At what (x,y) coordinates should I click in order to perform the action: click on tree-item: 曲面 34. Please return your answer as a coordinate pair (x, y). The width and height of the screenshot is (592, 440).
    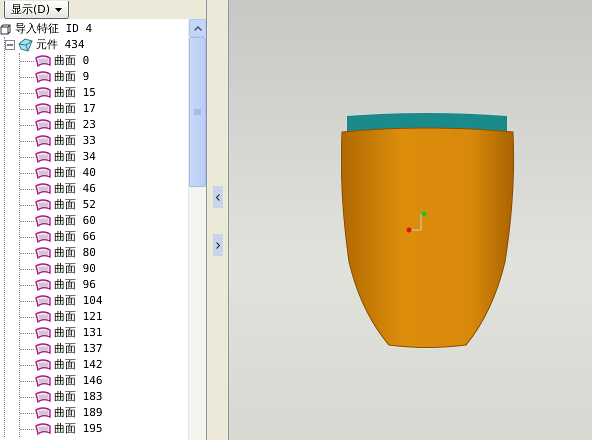
    Looking at the image, I should click on (75, 157).